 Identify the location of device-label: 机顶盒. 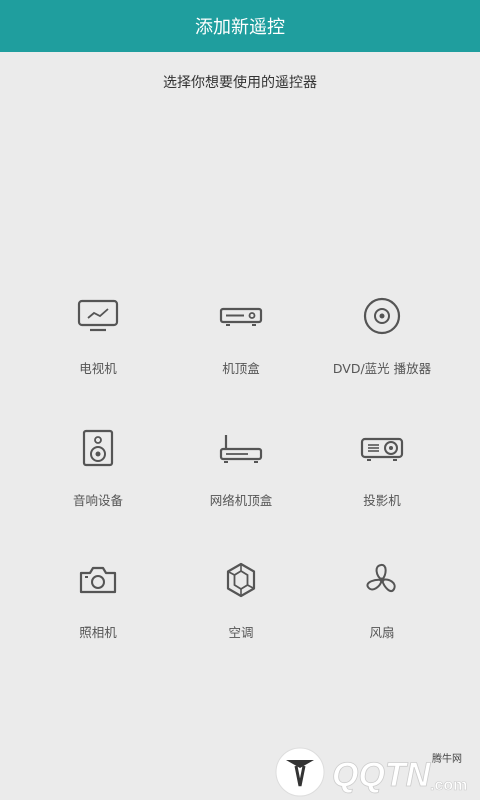
(241, 368).